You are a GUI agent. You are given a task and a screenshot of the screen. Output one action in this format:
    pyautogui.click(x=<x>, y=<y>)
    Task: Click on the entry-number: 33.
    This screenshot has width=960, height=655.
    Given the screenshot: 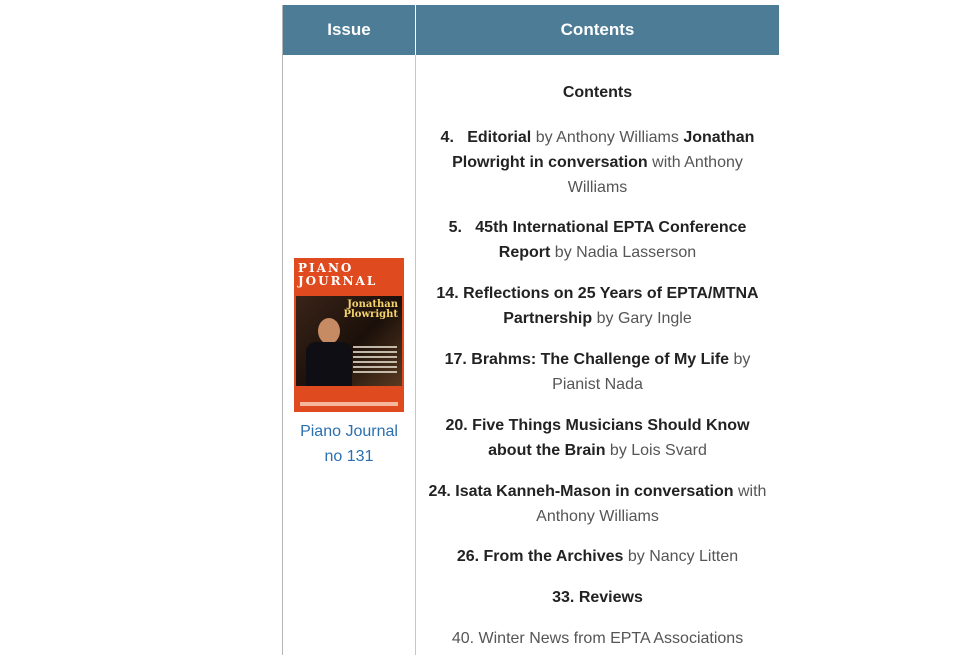 What is the action you would take?
    pyautogui.click(x=563, y=597)
    